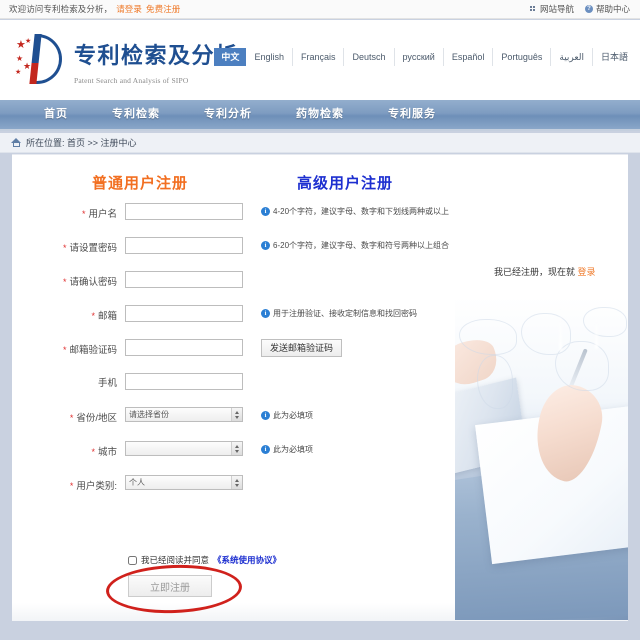  What do you see at coordinates (136, 114) in the screenshot?
I see `nav-item-1: 专利检索` at bounding box center [136, 114].